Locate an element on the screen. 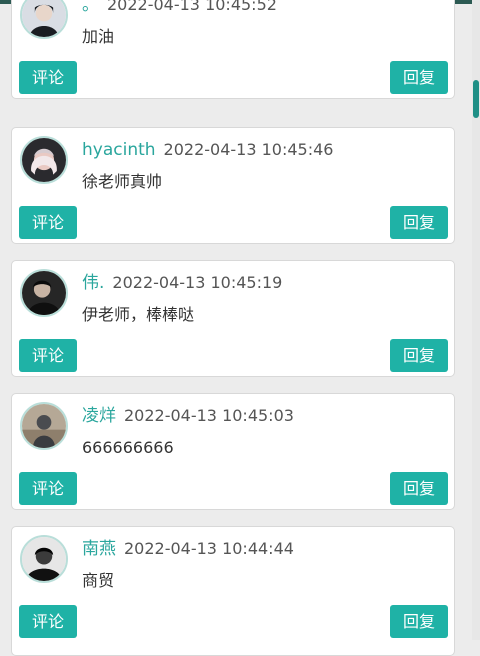  username: 凌烊 is located at coordinates (99, 416).